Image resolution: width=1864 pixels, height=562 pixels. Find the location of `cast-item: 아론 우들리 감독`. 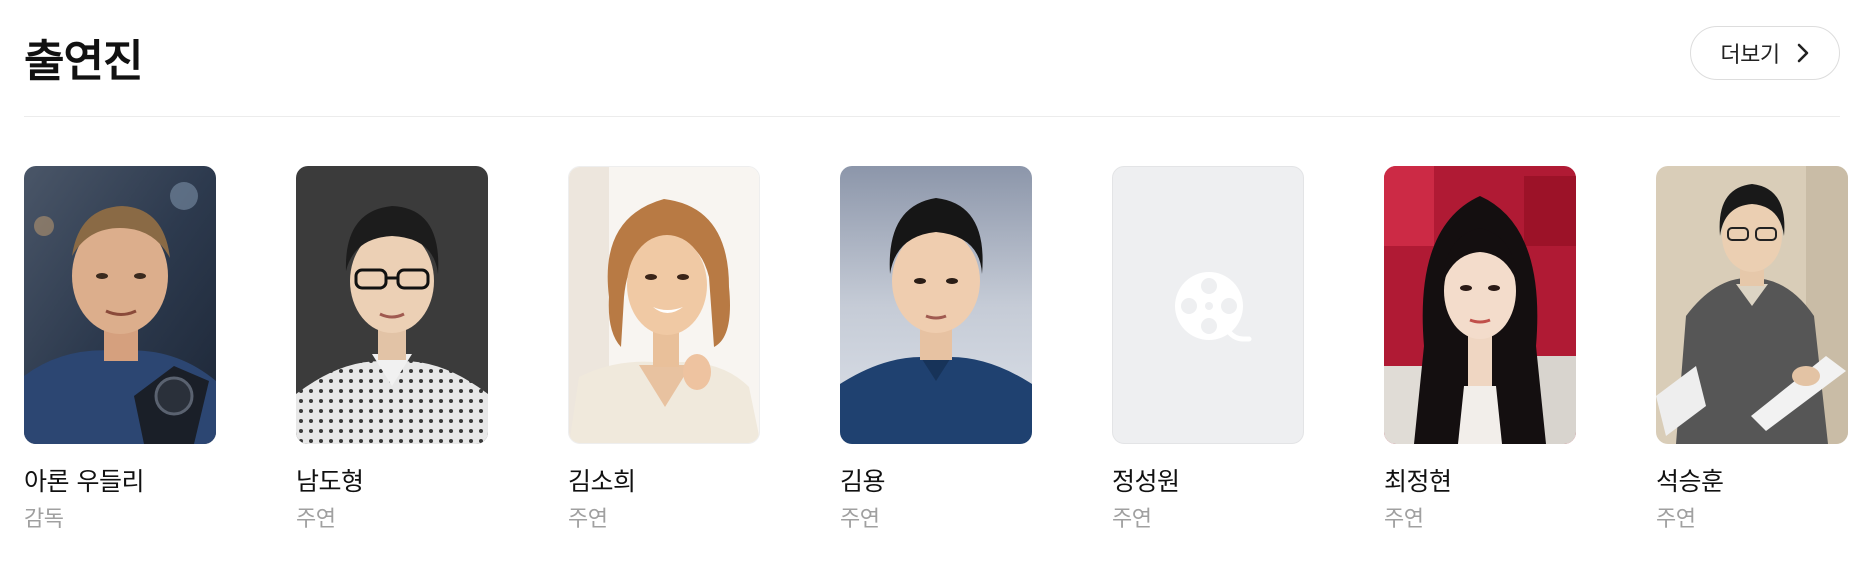

cast-item: 아론 우들리 감독 is located at coordinates (120, 356).